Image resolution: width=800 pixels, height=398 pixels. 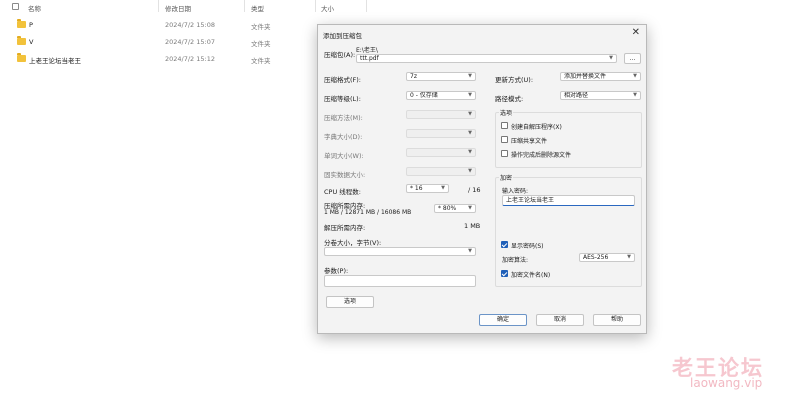 I want to click on mem-percent-value: * 80%, so click(x=447, y=208).